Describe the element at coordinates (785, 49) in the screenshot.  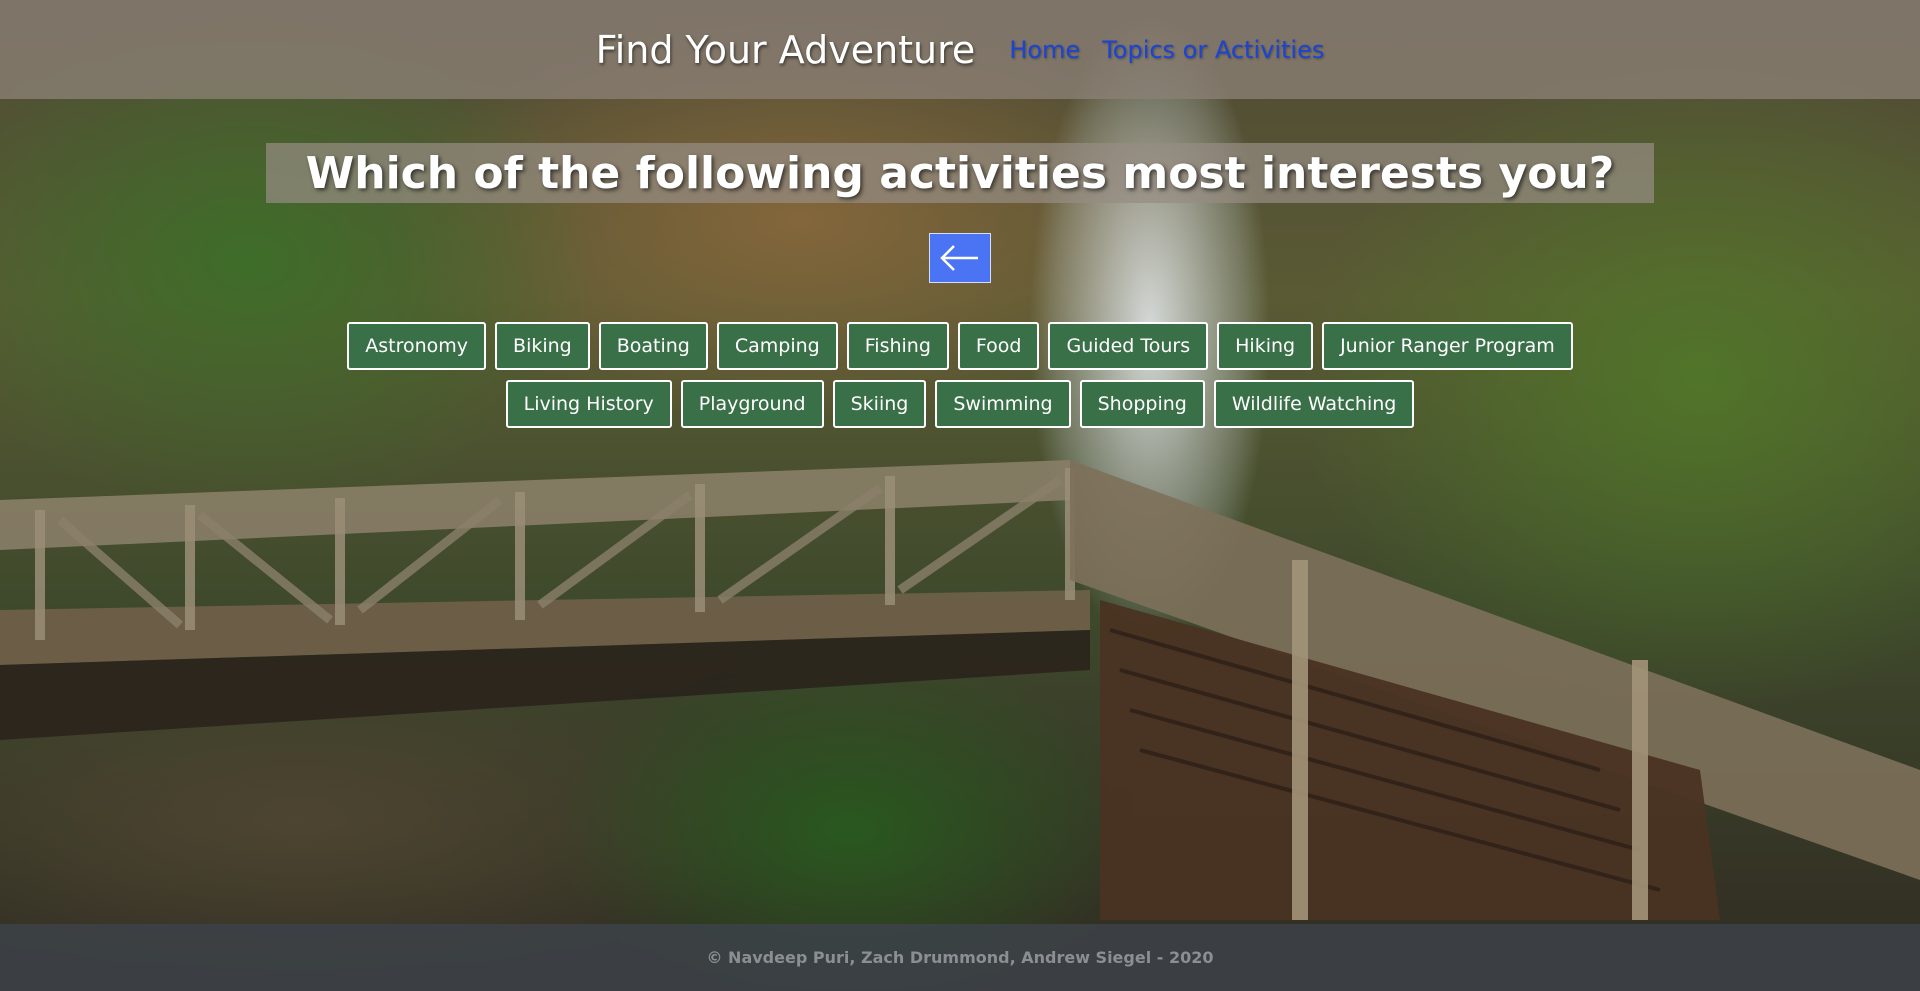
I see `site-title: Find Your Adventure` at that location.